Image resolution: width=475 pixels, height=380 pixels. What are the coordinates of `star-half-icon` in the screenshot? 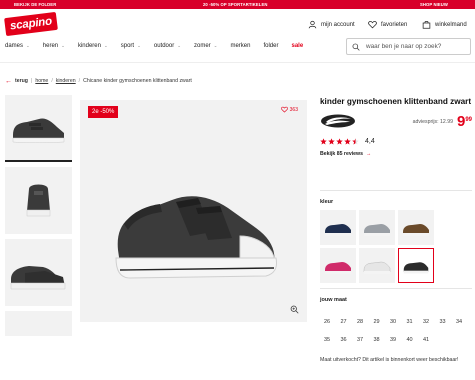 It's located at (355, 141).